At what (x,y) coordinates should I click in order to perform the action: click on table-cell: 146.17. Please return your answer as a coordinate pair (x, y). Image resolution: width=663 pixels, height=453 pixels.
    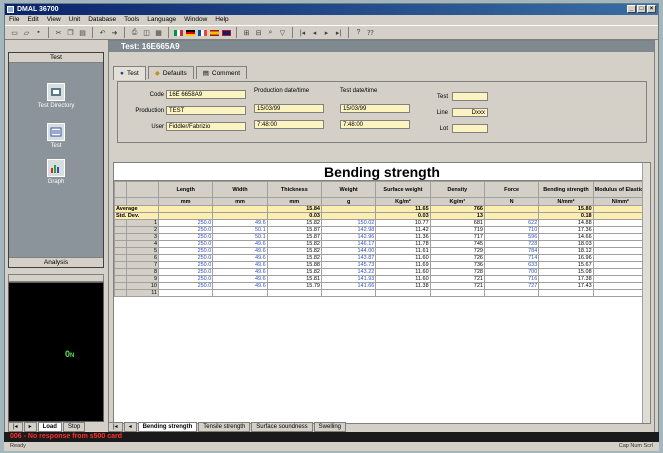
    Looking at the image, I should click on (348, 244).